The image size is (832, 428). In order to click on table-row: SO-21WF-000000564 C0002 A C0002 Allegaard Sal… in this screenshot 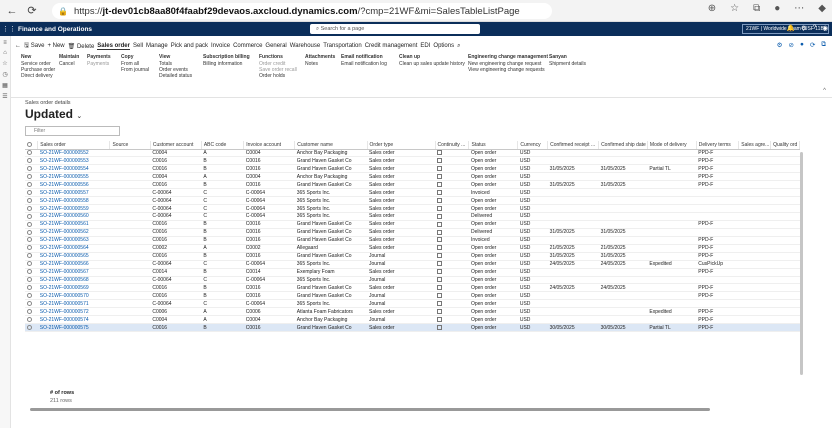, I will do `click(412, 248)`.